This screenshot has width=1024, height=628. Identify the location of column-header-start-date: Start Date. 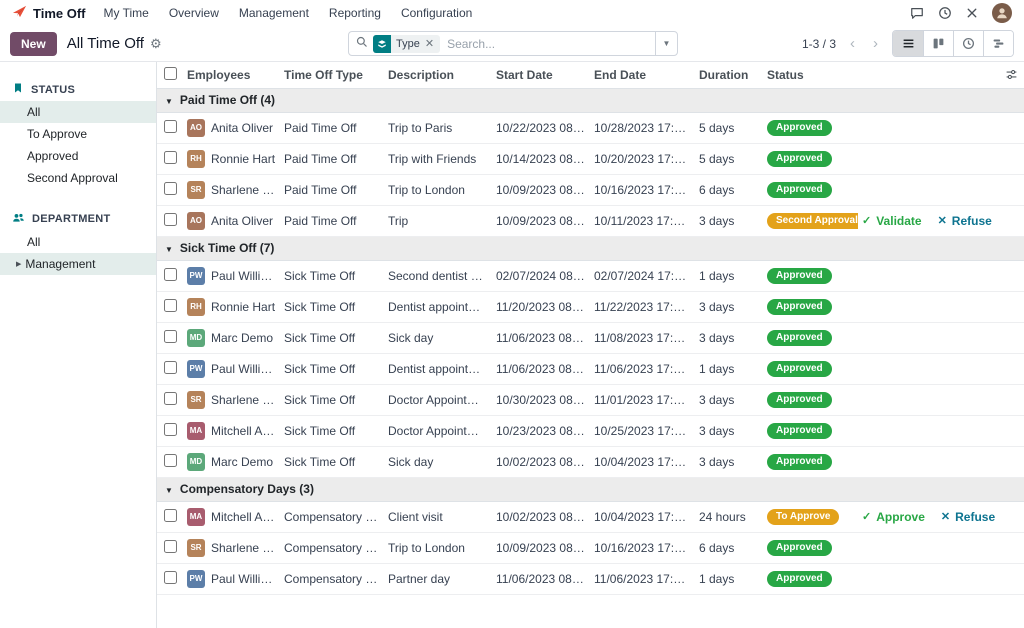
(541, 75).